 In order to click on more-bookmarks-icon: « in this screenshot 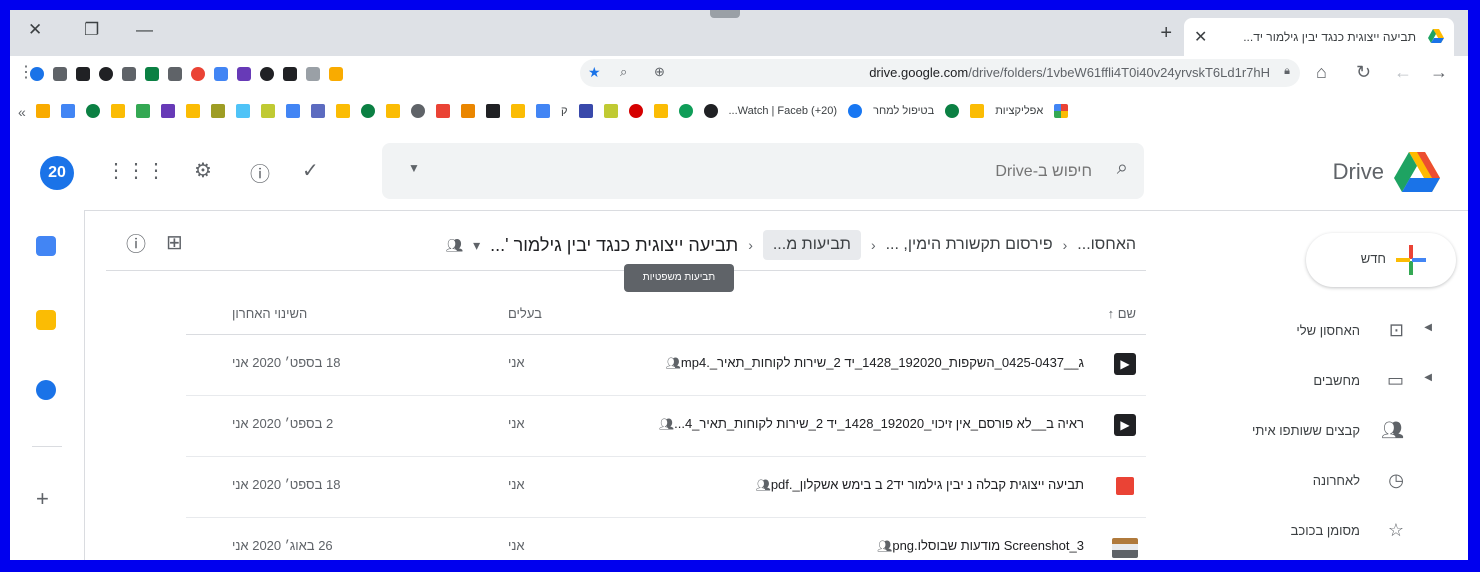, I will do `click(22, 112)`.